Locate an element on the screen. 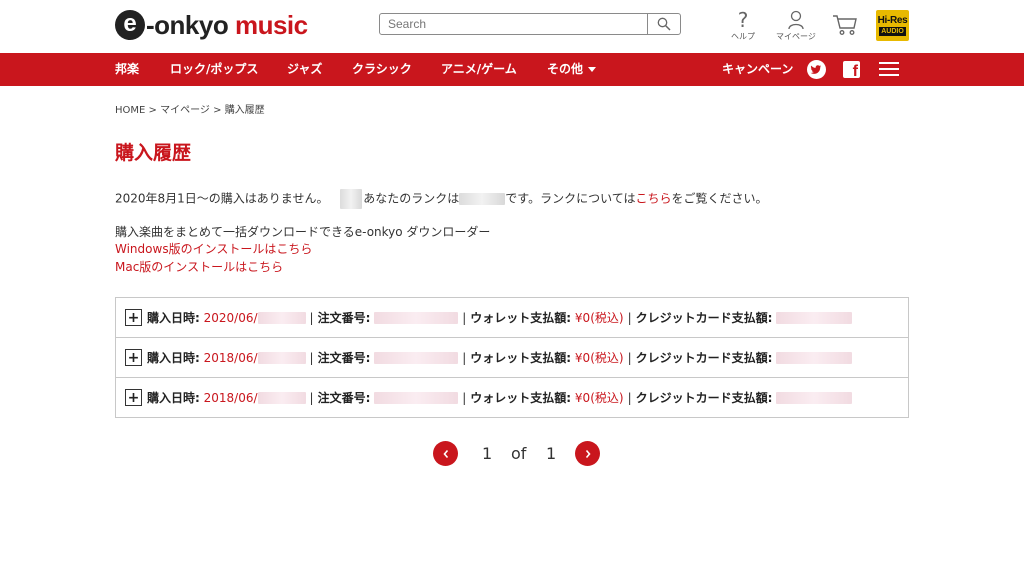 This screenshot has height=576, width=1024. logo-text: -onkyo music is located at coordinates (227, 25).